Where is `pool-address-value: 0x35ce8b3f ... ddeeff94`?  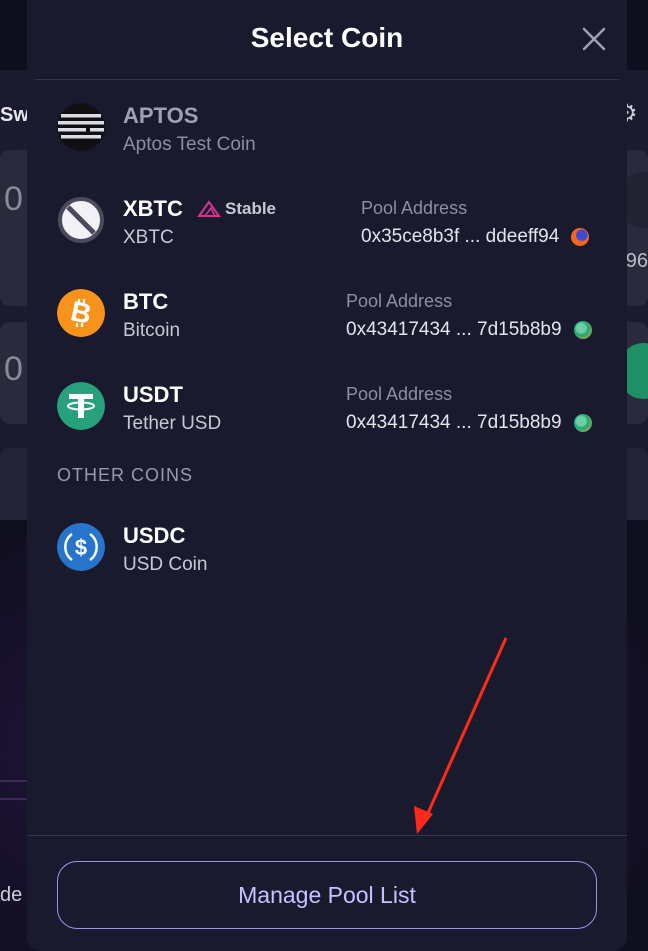
pool-address-value: 0x35ce8b3f ... ddeeff94 is located at coordinates (460, 236).